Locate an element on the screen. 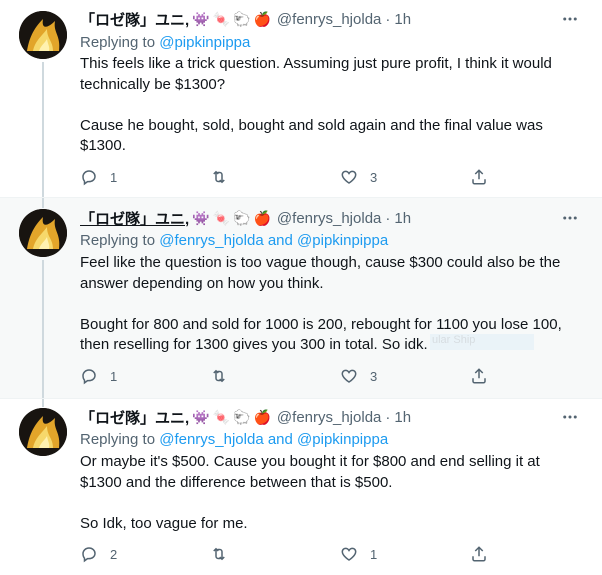 The image size is (602, 575). tweet-actions: 2 1 is located at coordinates (290, 554).